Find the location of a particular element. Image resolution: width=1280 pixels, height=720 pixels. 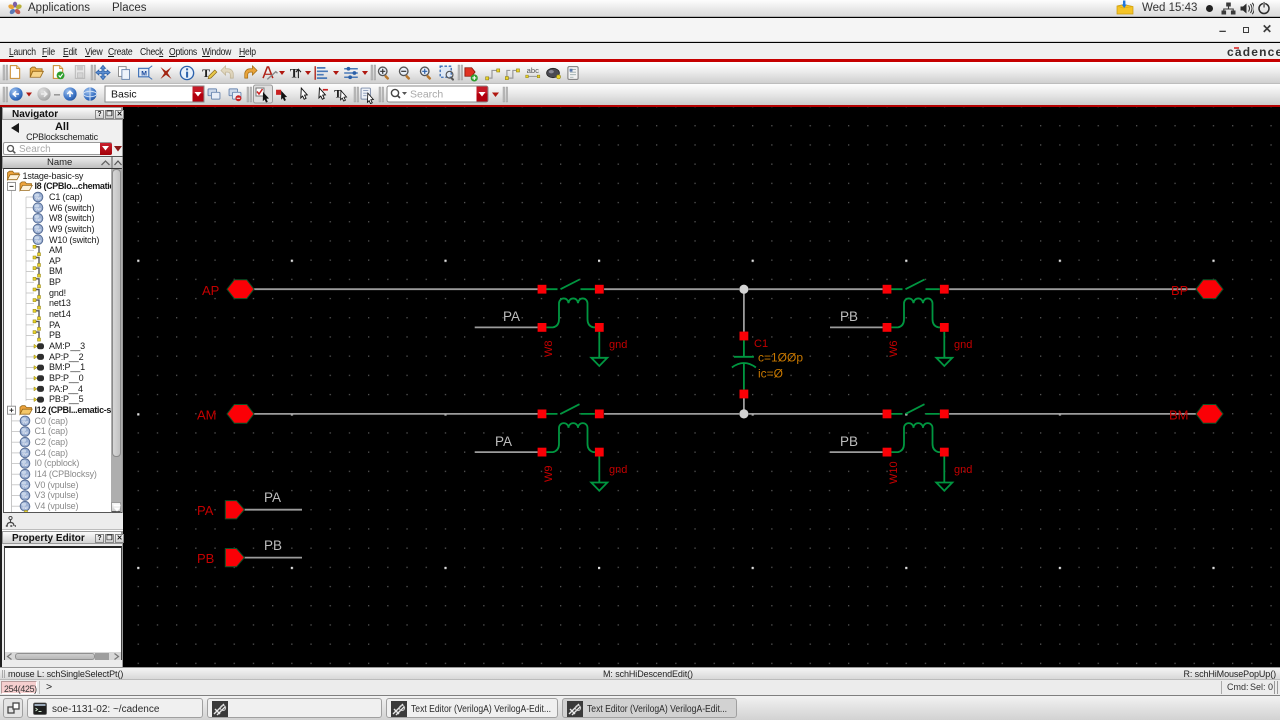

svg-text: M is located at coordinates (144, 74).